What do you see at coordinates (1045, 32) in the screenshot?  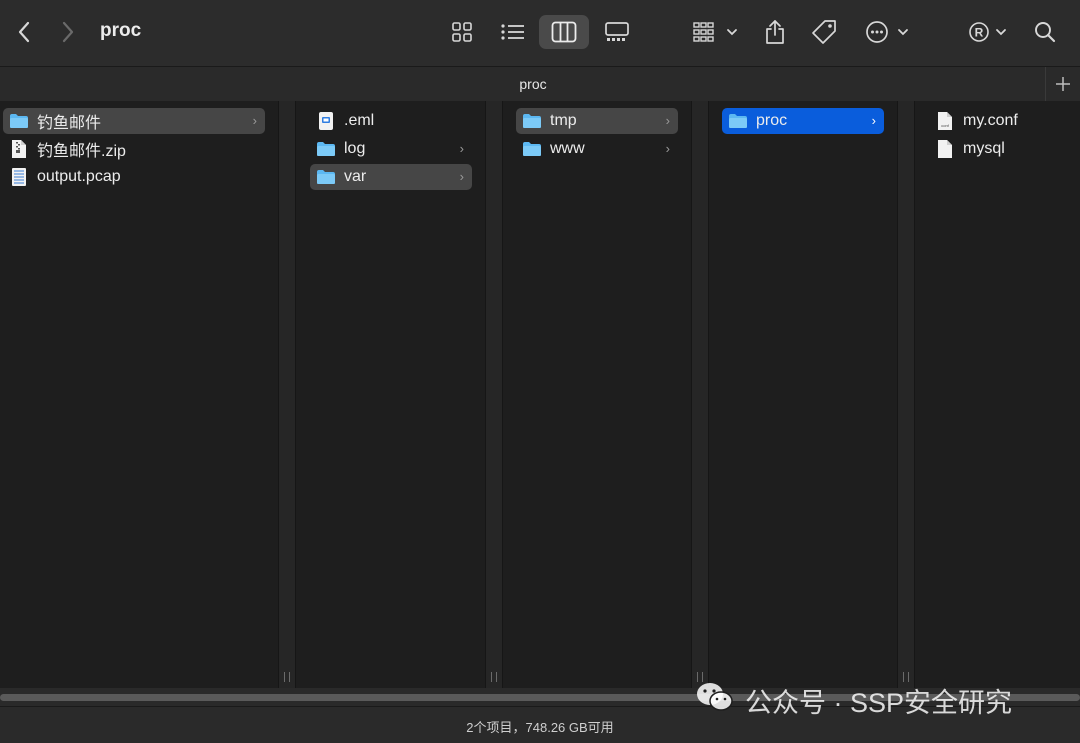 I see `search-icon` at bounding box center [1045, 32].